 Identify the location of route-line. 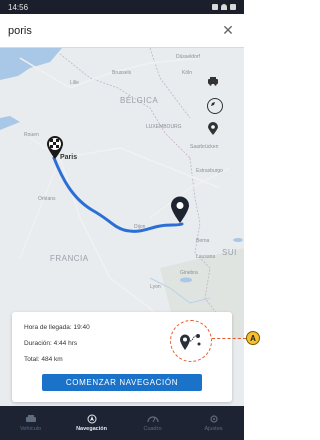
(118, 194).